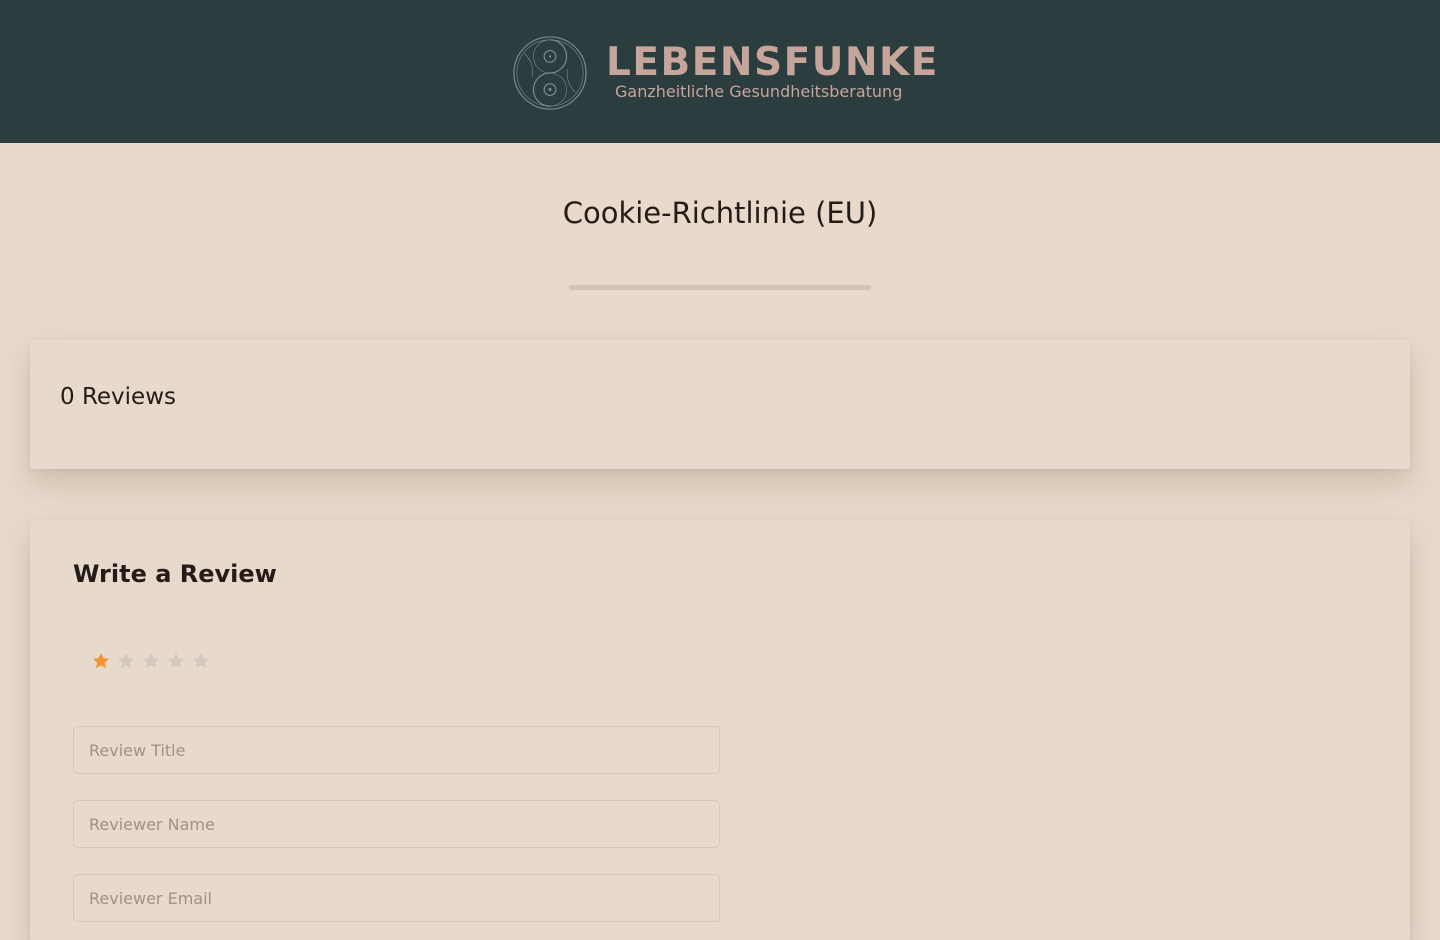  What do you see at coordinates (201, 661) in the screenshot?
I see `star-5-icon` at bounding box center [201, 661].